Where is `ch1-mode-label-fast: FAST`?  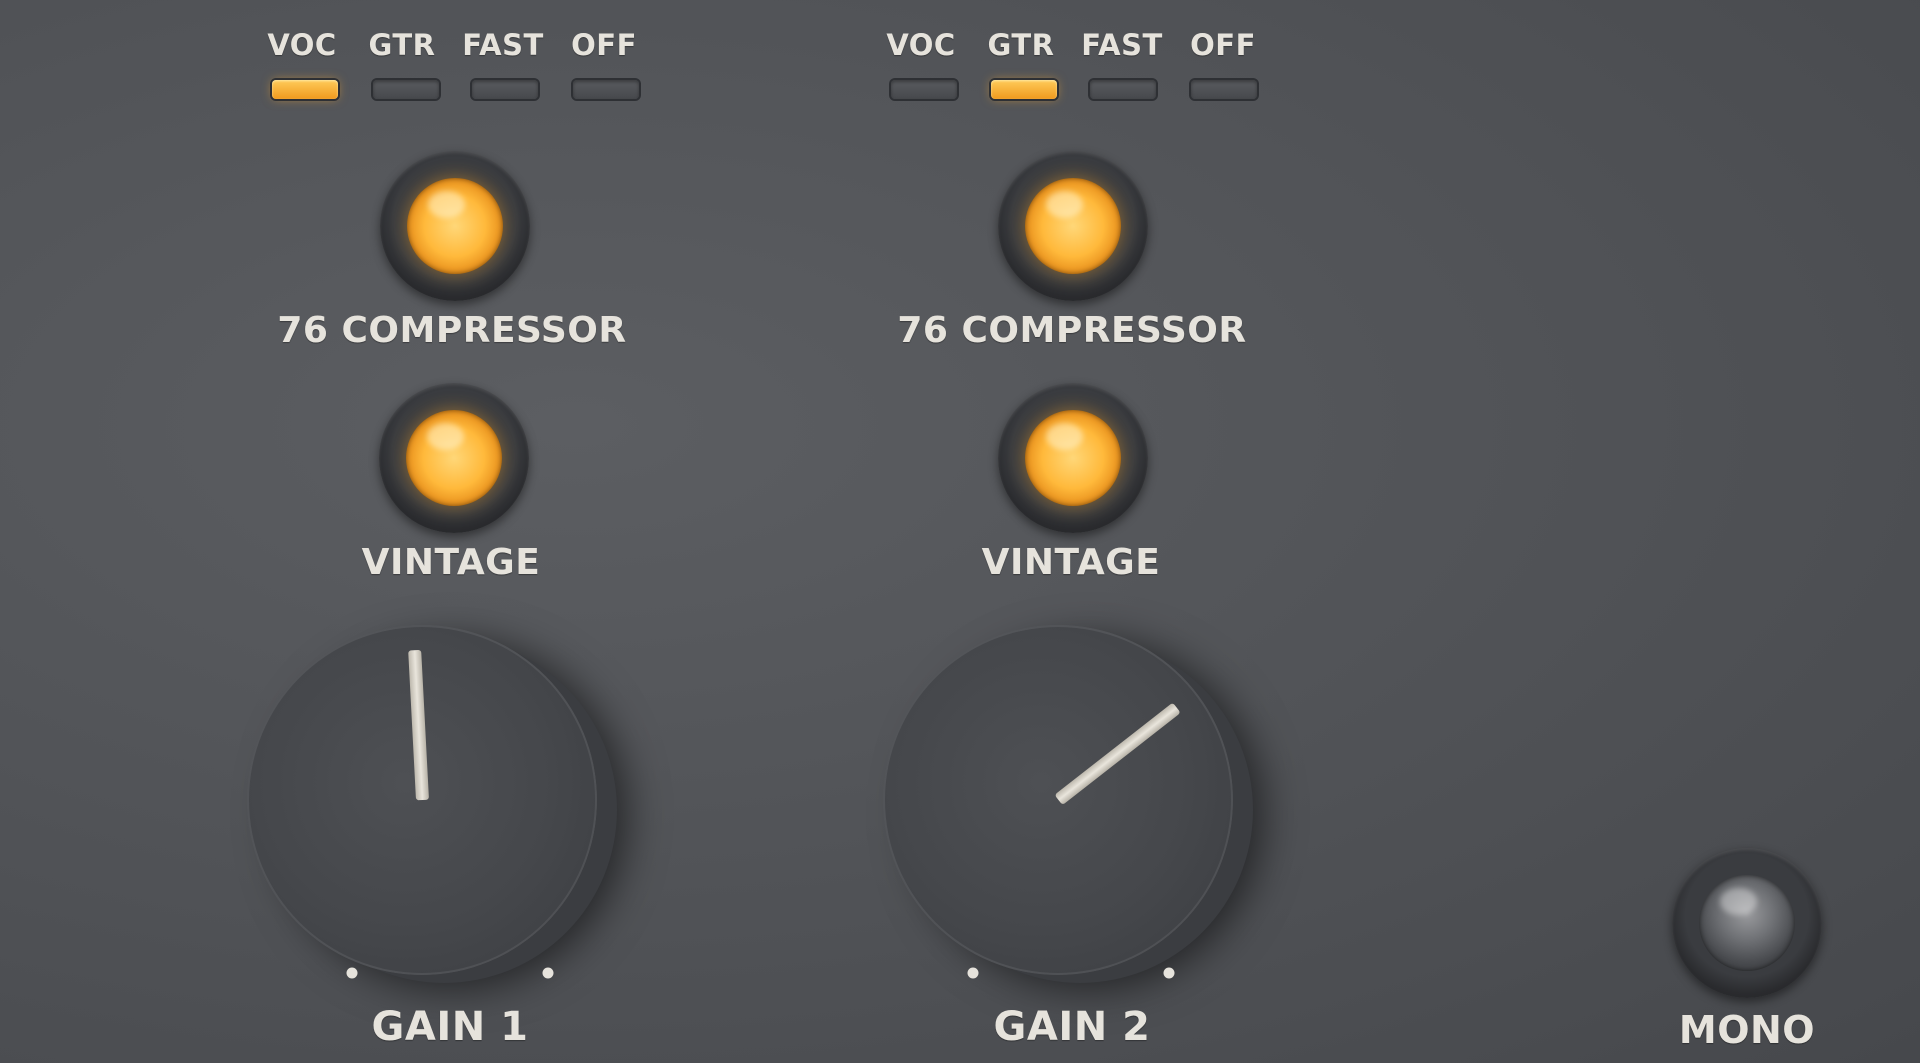
ch1-mode-label-fast: FAST is located at coordinates (503, 45).